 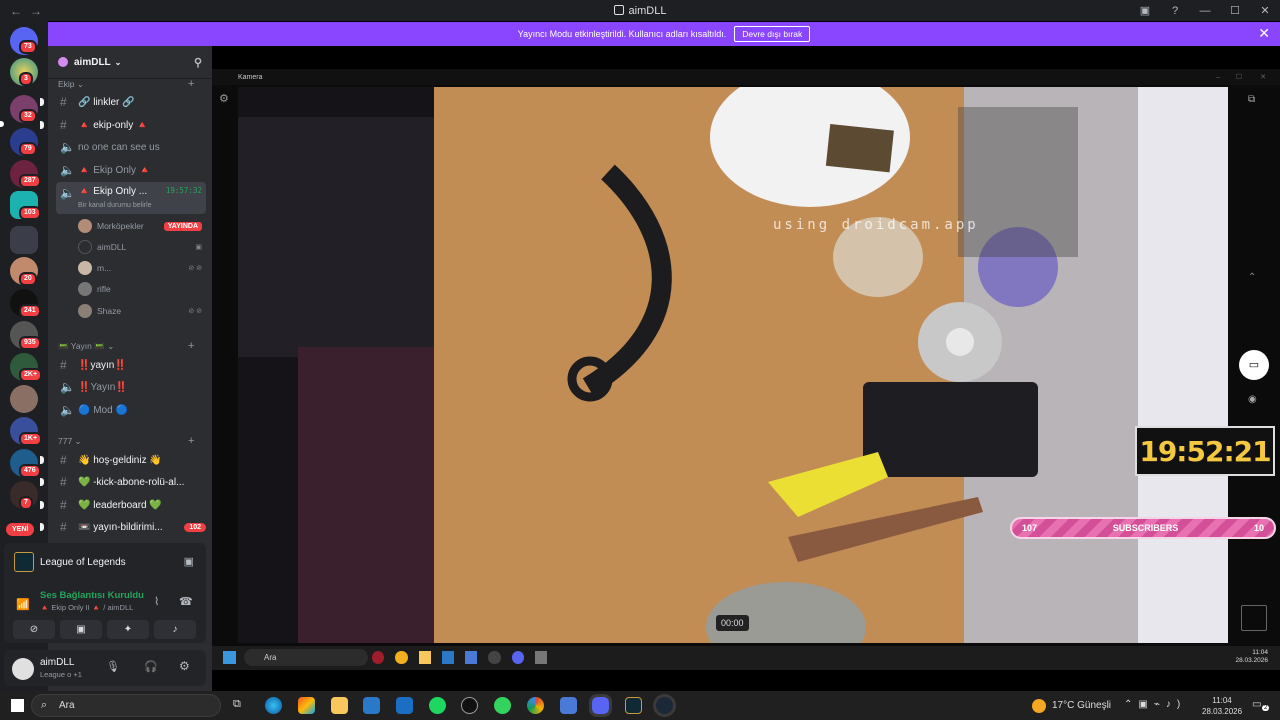 I want to click on voice-timer: 19:57:32, so click(x=183, y=190).